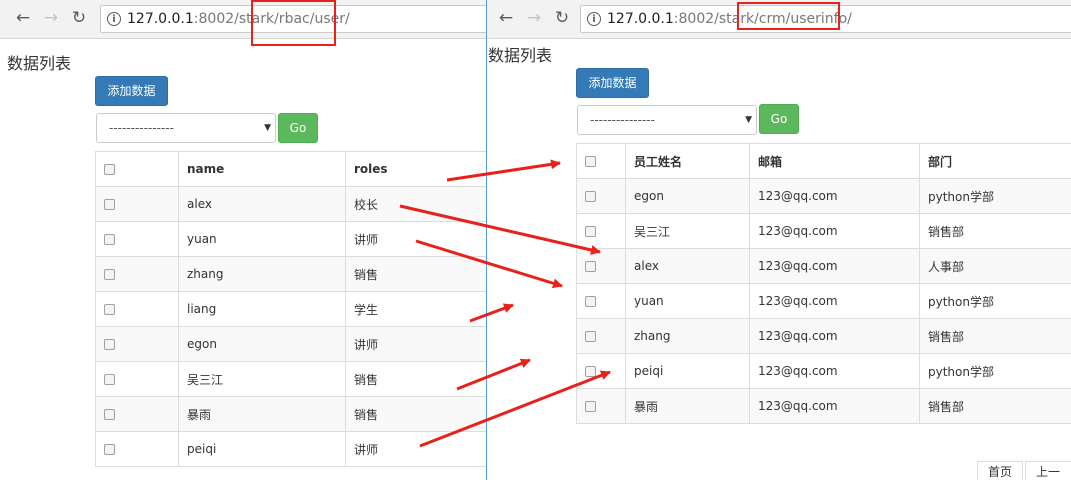 The height and width of the screenshot is (480, 1071). I want to click on table-row: 暴雨 123@qq.com 销售部, so click(823, 406).